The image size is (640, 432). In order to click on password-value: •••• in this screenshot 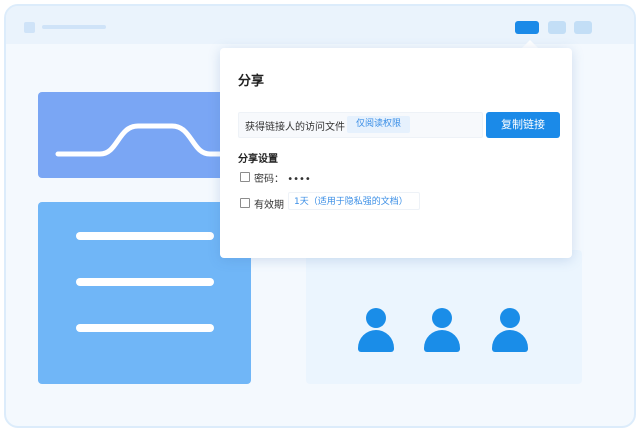, I will do `click(299, 179)`.